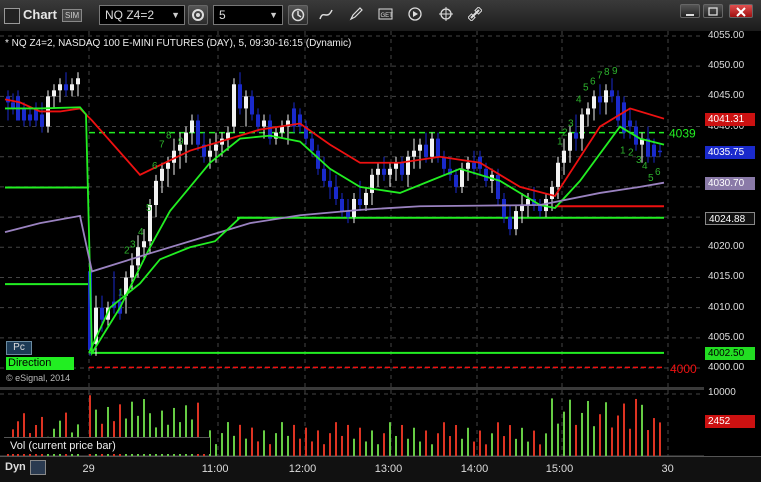 The width and height of the screenshot is (761, 482). What do you see at coordinates (726, 307) in the screenshot?
I see `price-scale-label: 4010.00` at bounding box center [726, 307].